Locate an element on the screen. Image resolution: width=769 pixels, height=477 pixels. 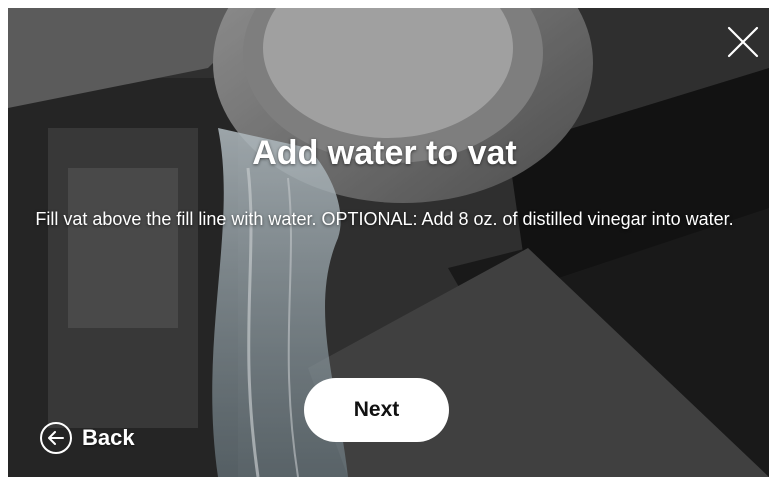
close-icon is located at coordinates (743, 42).